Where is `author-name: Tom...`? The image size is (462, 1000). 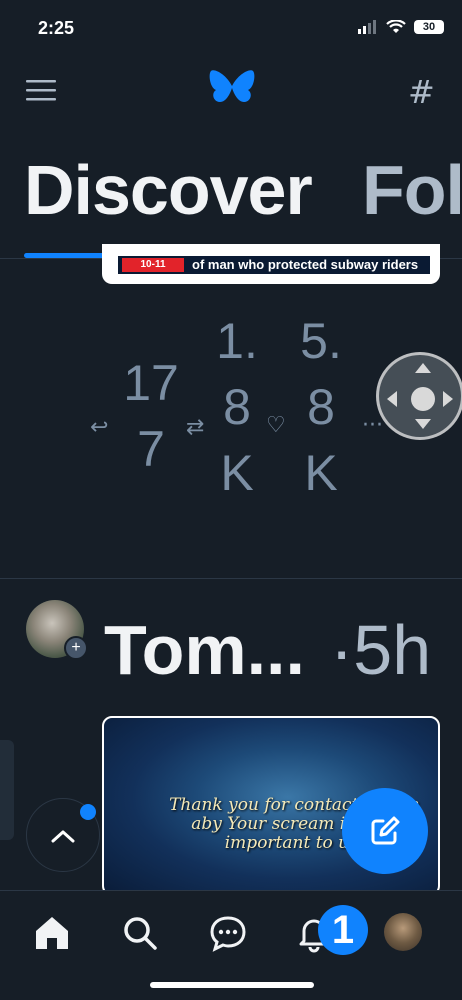
author-name: Tom... is located at coordinates (204, 650).